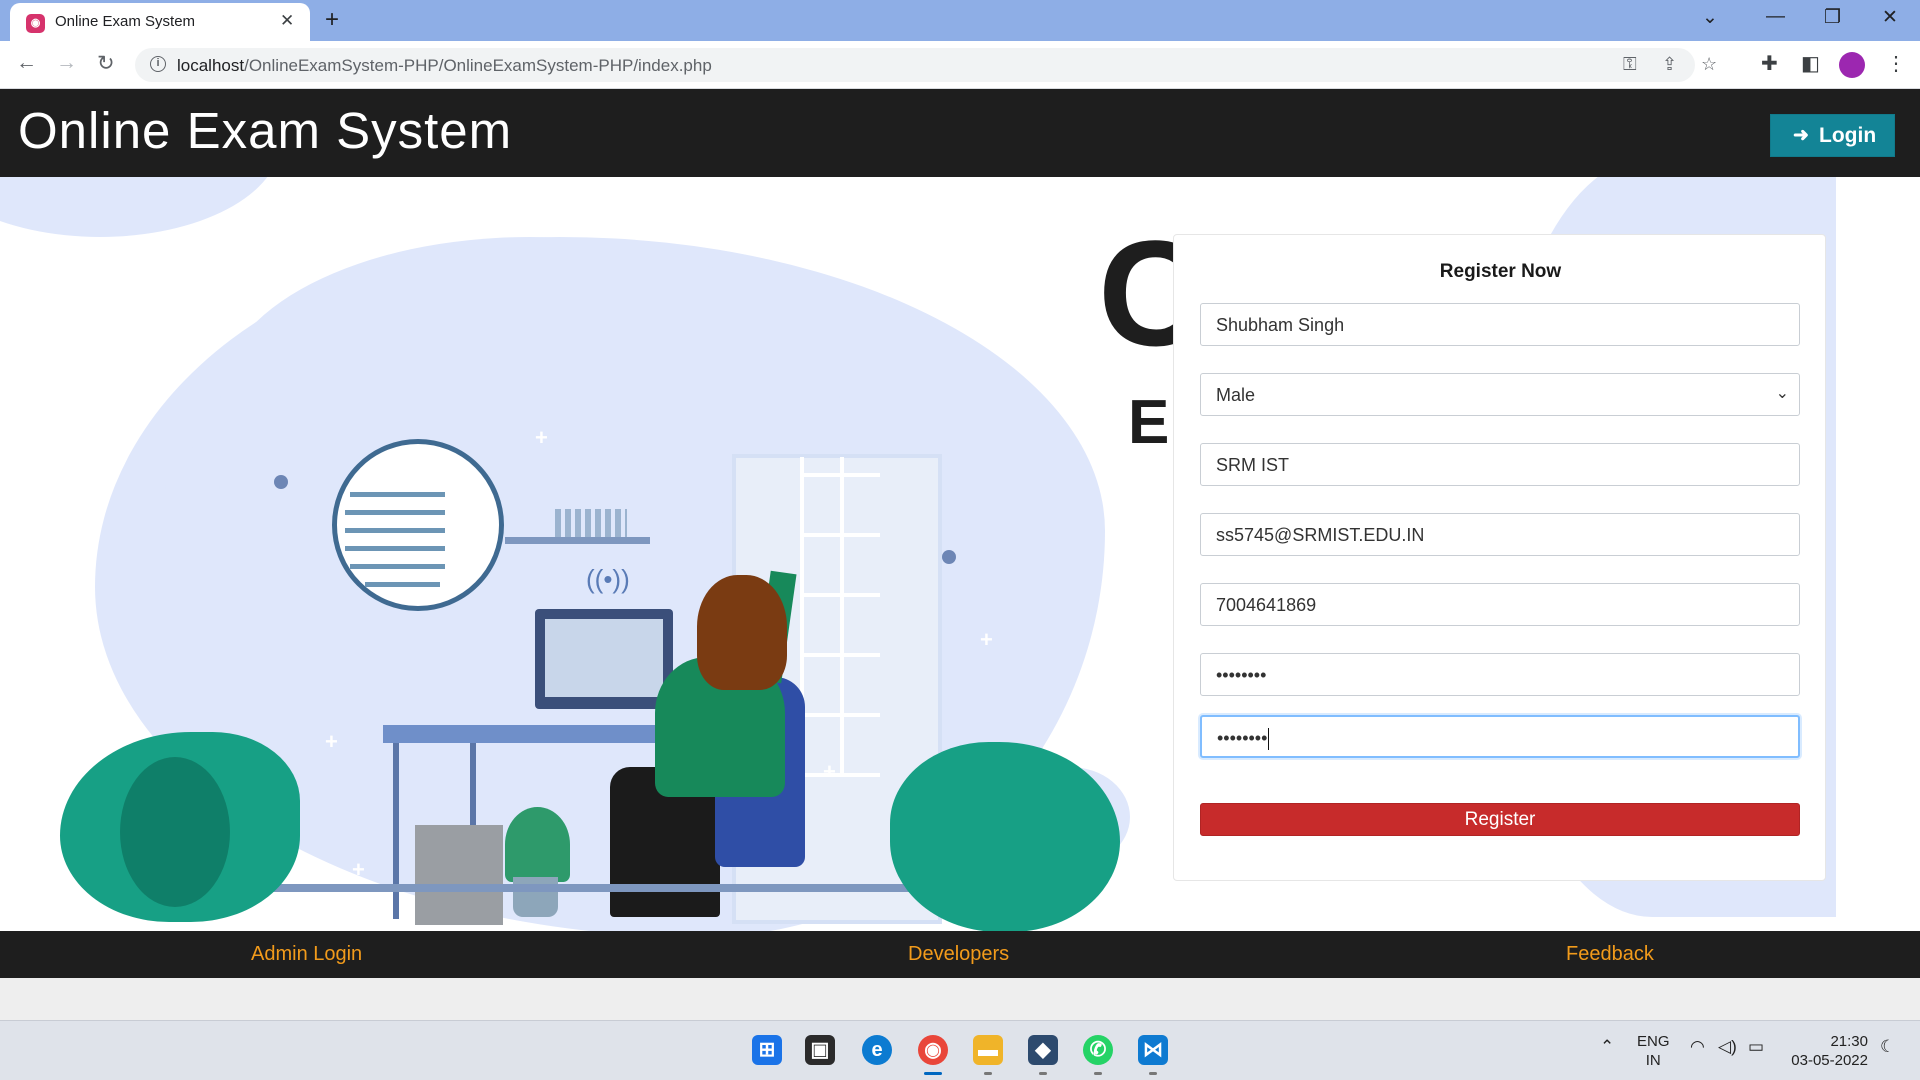 The height and width of the screenshot is (1080, 1920). What do you see at coordinates (1769, 63) in the screenshot?
I see `extensions-puzzle-icon: ✚` at bounding box center [1769, 63].